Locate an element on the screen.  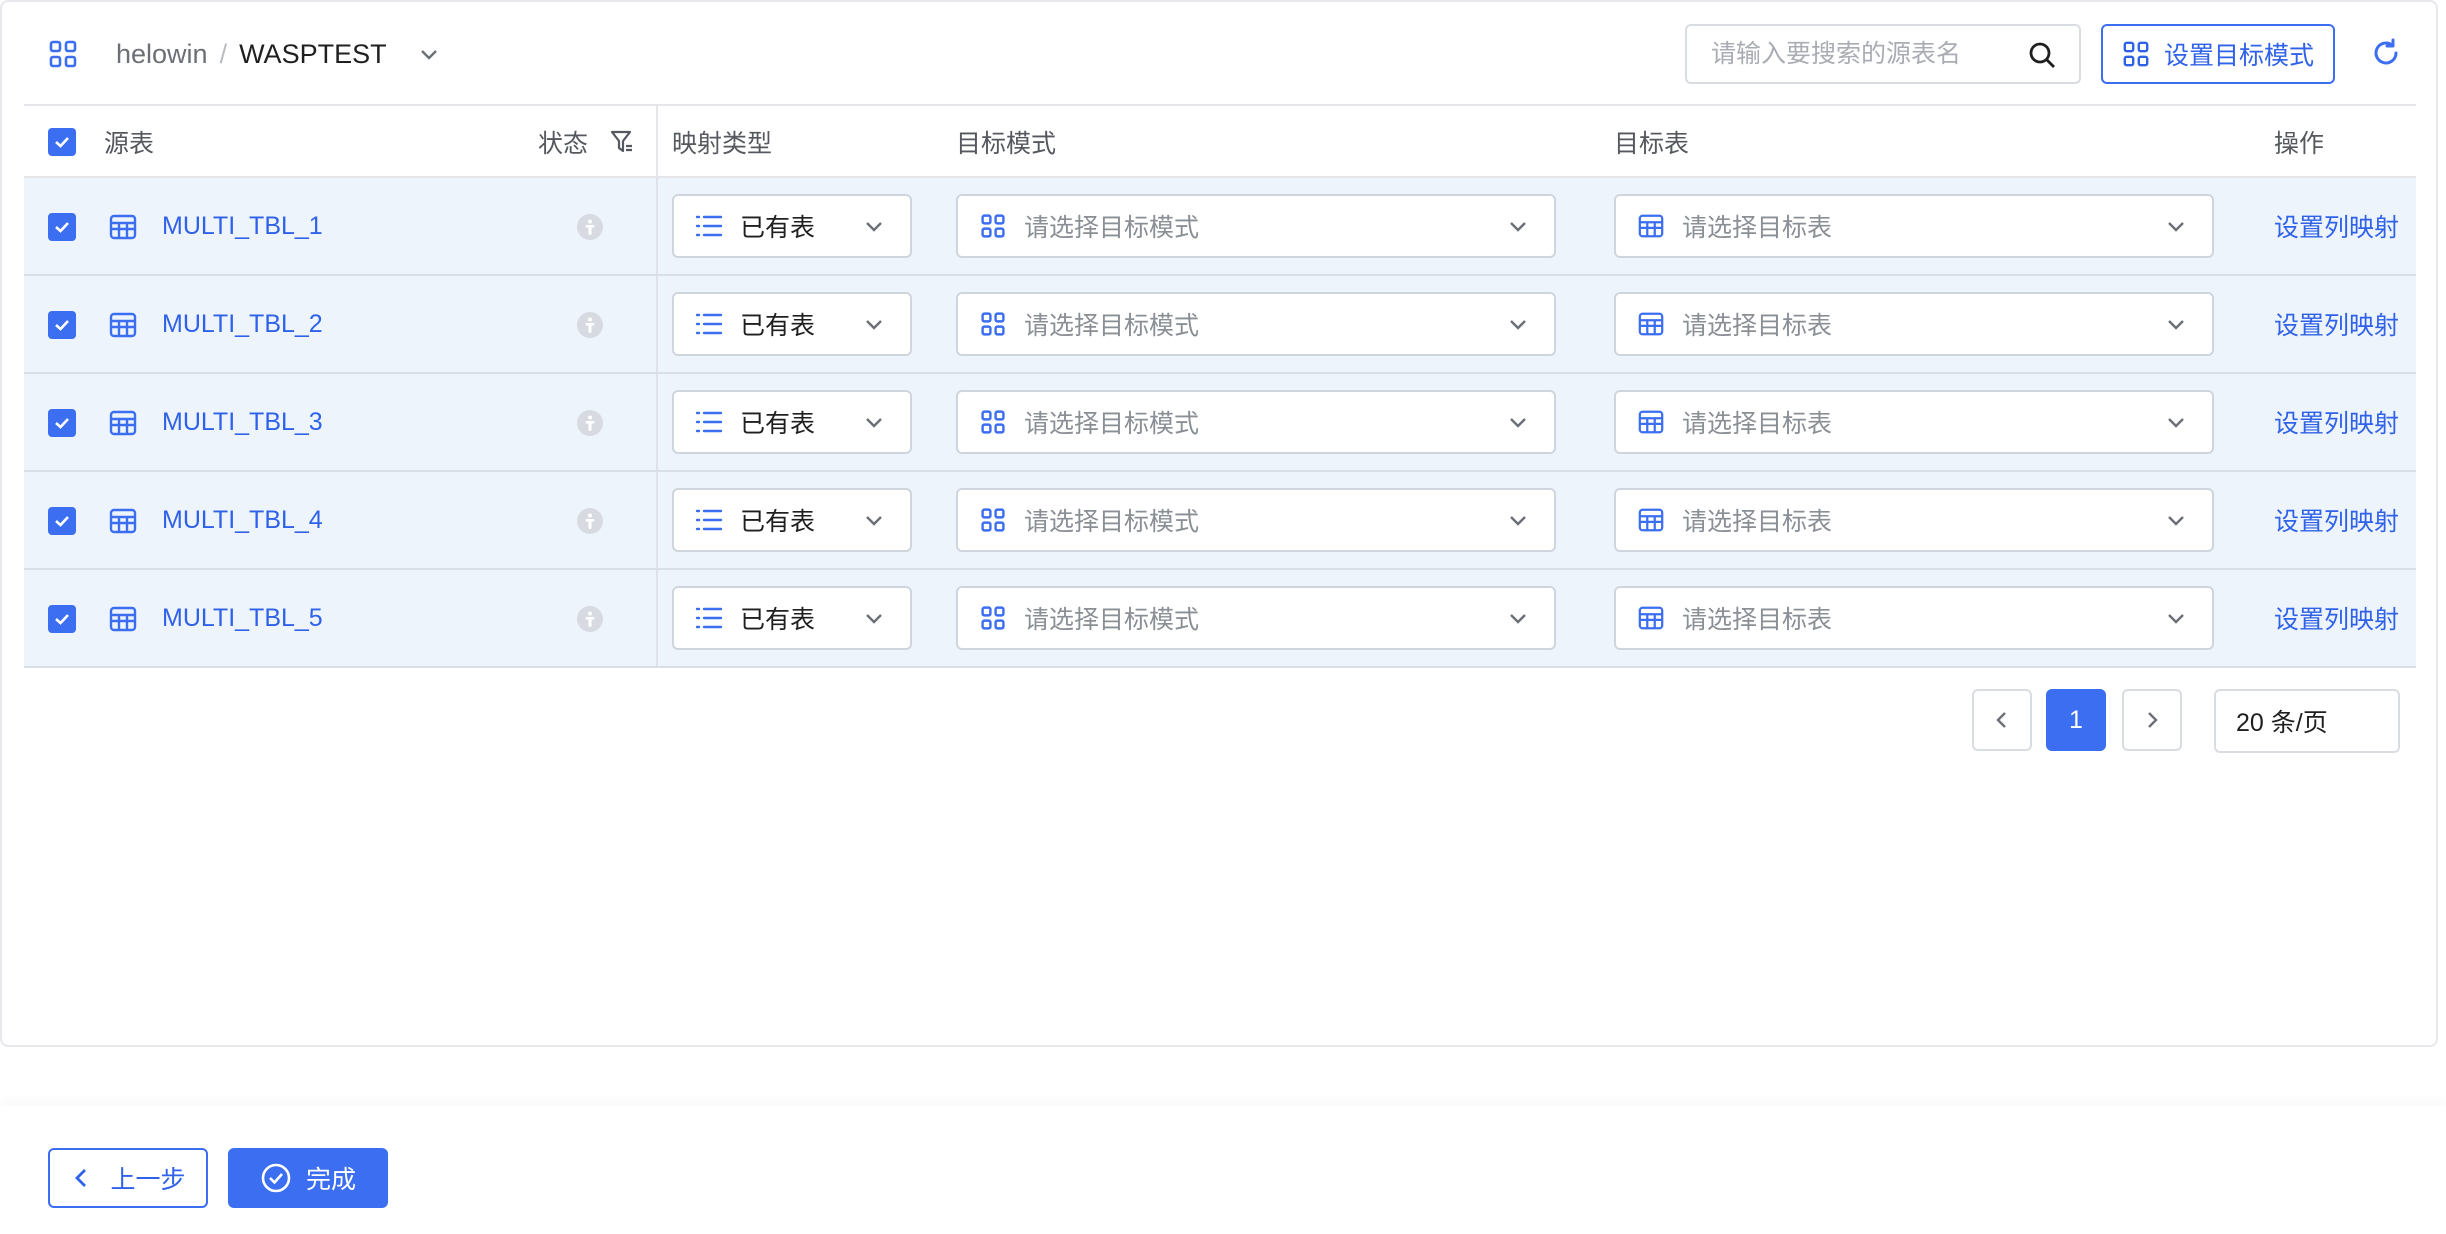
table-row: MULTI_TBL_2 已有表 请选择目标模式 请选择目标表 设置列映射 is located at coordinates (1220, 325).